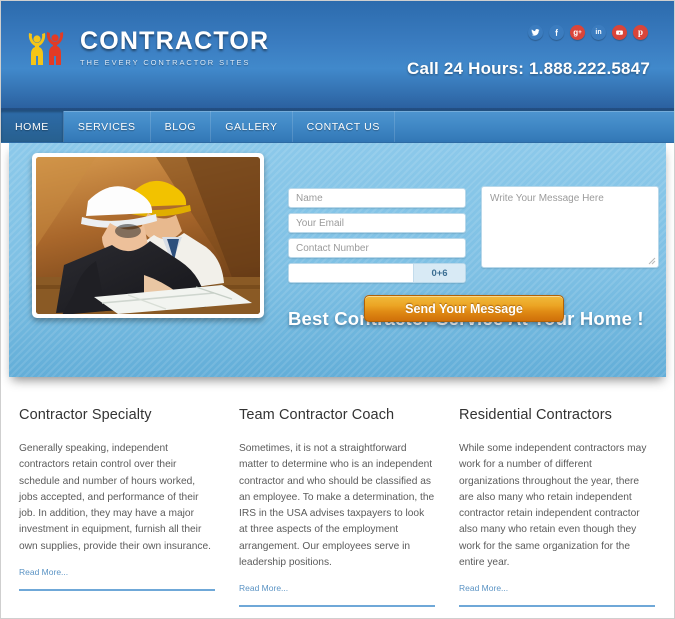  What do you see at coordinates (377, 235) in the screenshot?
I see `contact-form: Name Your Email Contact Number 0+6` at bounding box center [377, 235].